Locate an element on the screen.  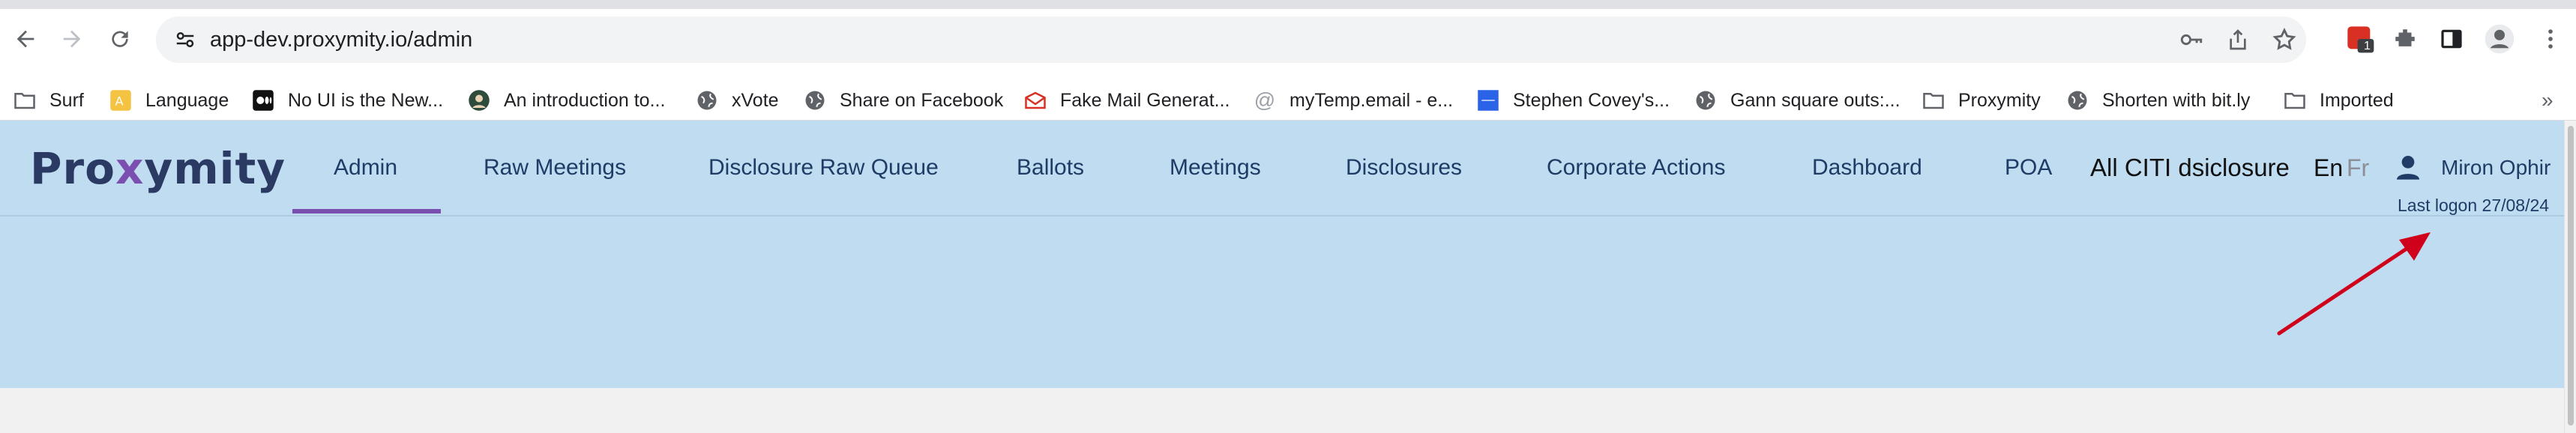
bookmark-shorten-bitly: Shorten with bit.ly is located at coordinates (2158, 101).